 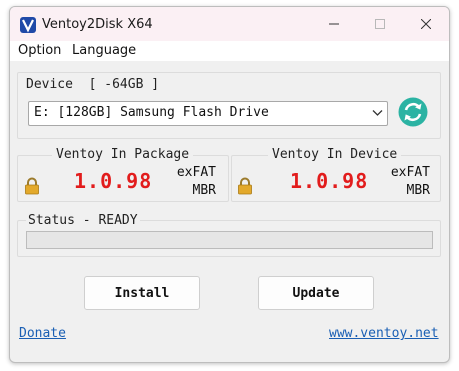 What do you see at coordinates (335, 154) in the screenshot?
I see `installed-title: Ventoy In Device` at bounding box center [335, 154].